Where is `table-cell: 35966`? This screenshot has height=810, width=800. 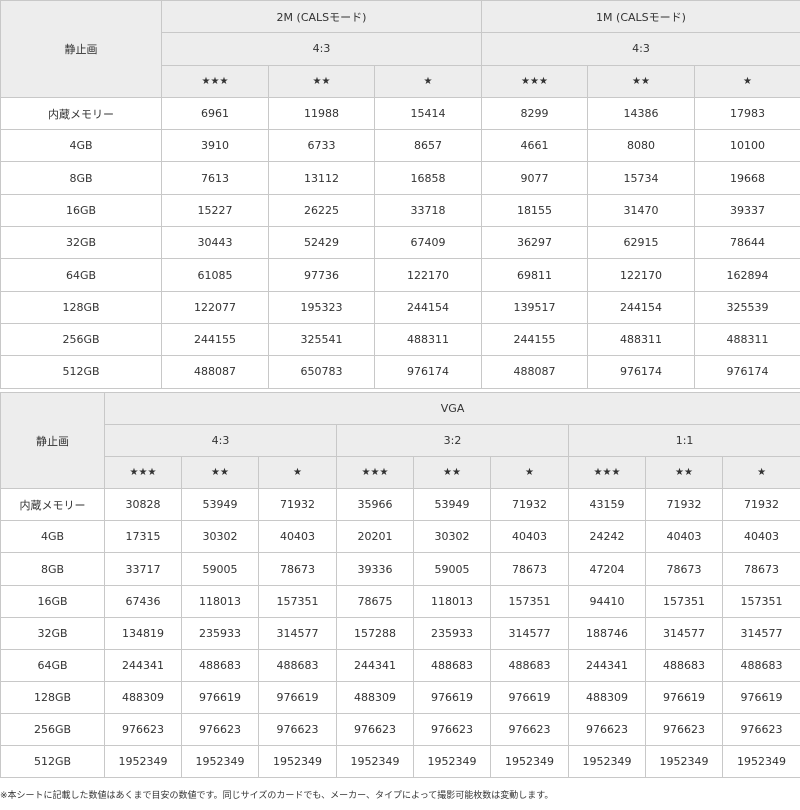 table-cell: 35966 is located at coordinates (375, 505).